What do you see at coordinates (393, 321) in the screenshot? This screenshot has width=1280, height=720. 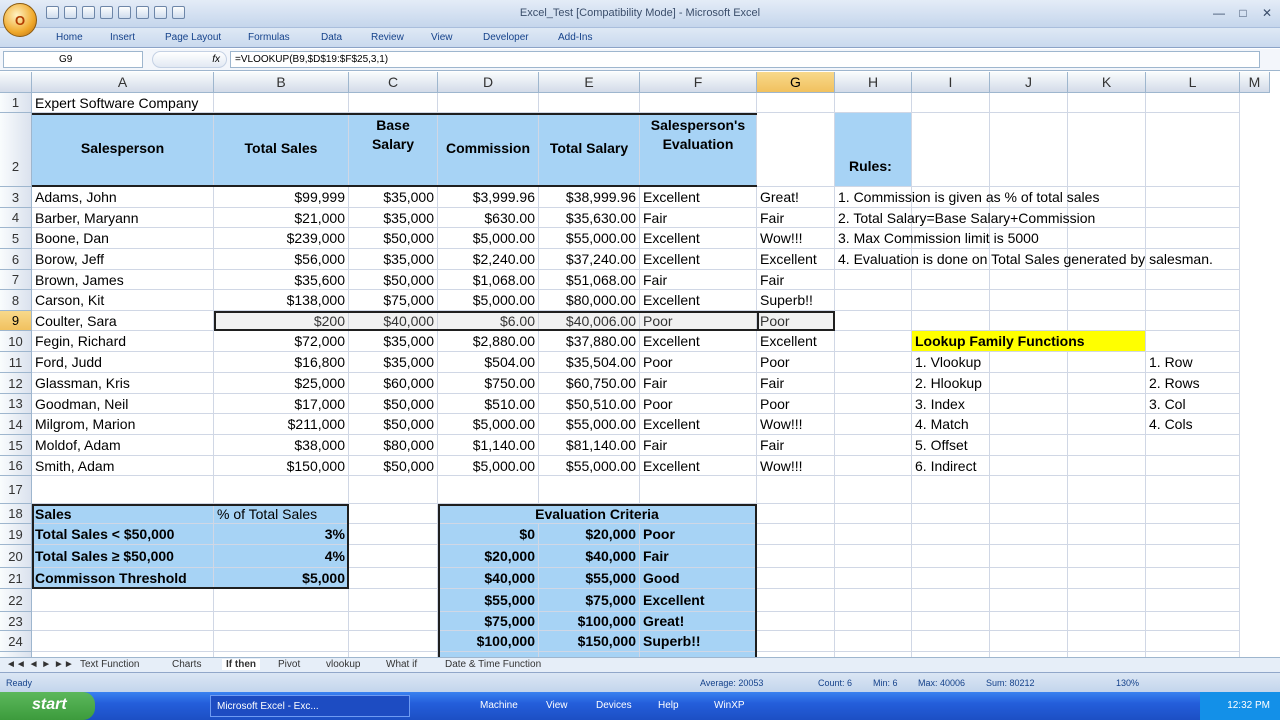 I see `base-salary-cell: $40,000` at bounding box center [393, 321].